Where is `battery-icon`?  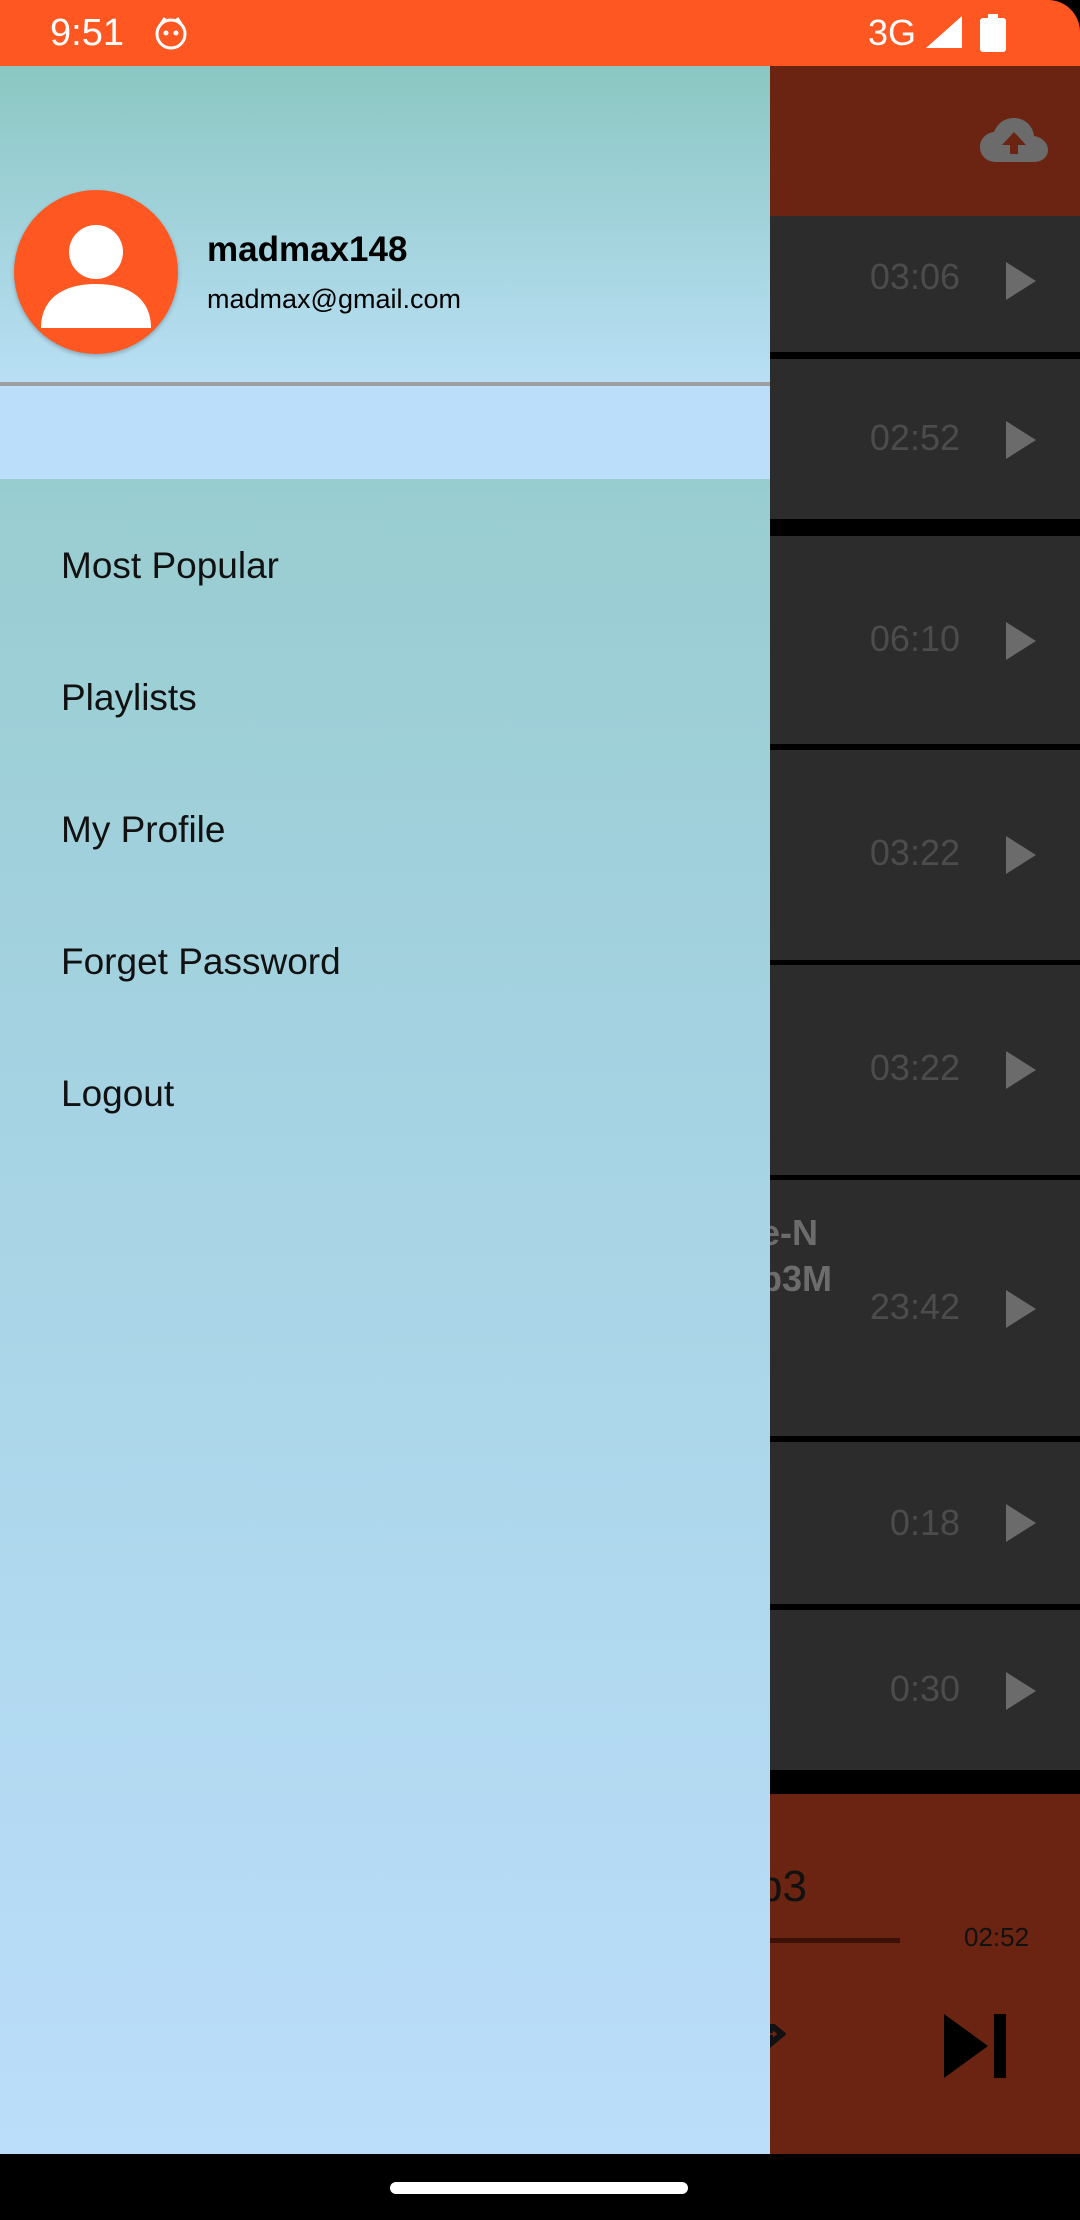 battery-icon is located at coordinates (993, 33).